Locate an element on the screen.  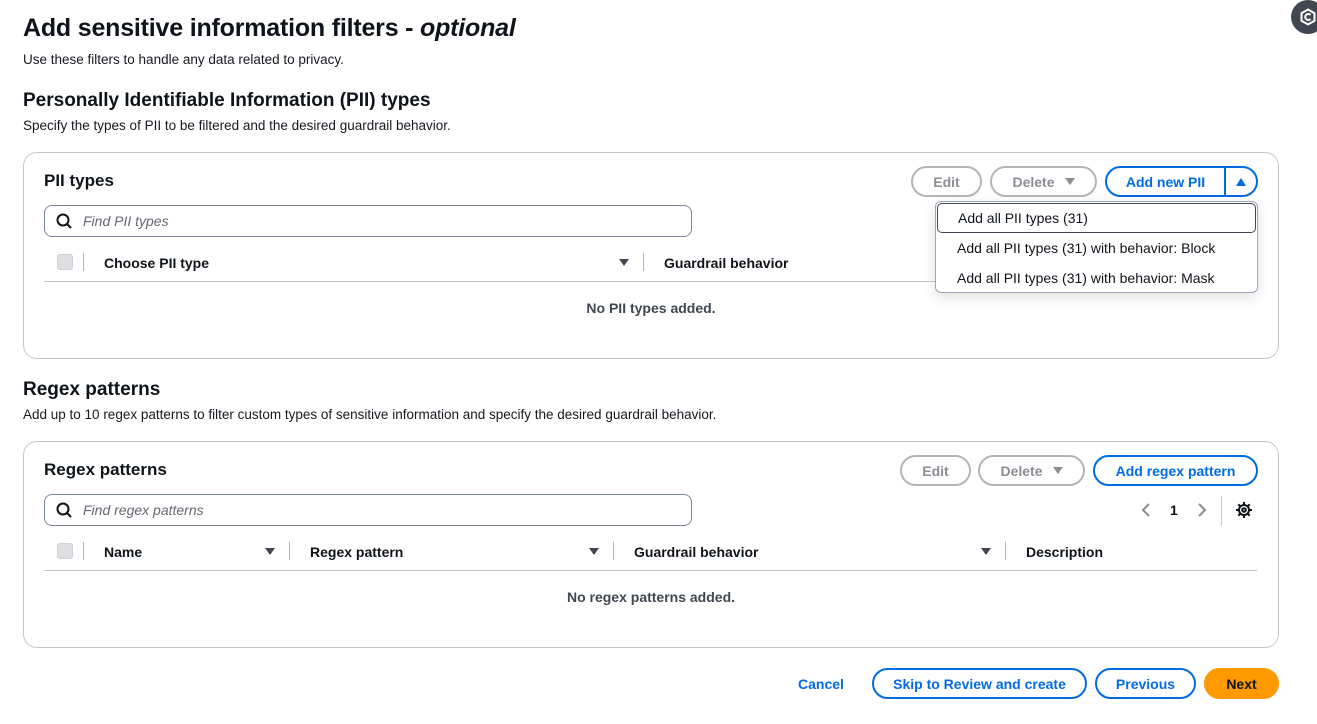
regex-search-input is located at coordinates (386, 510).